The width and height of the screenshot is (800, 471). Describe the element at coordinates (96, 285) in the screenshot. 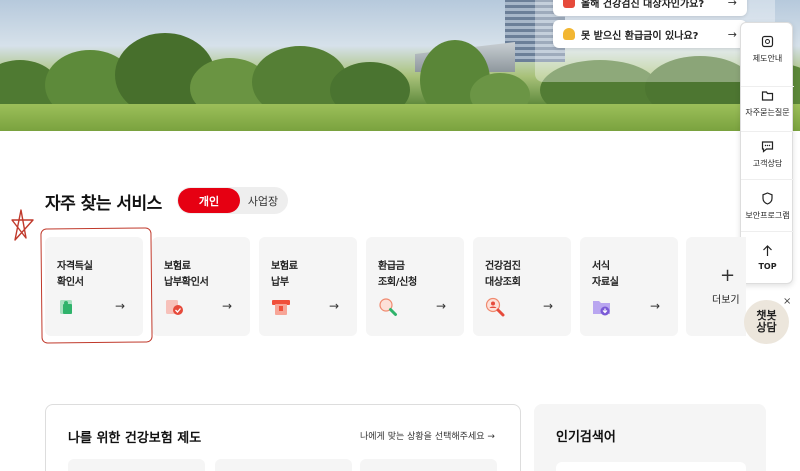

I see `annotation-highlight-box` at that location.